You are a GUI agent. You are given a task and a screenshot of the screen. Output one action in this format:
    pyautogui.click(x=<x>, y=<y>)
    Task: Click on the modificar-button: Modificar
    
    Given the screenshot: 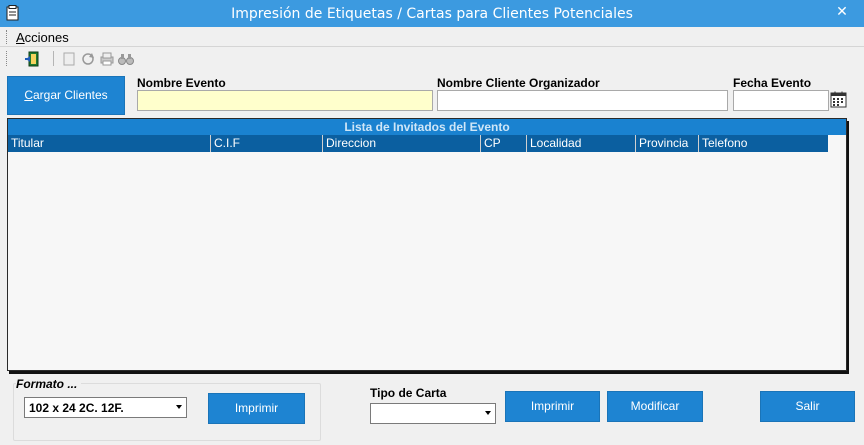 What is the action you would take?
    pyautogui.click(x=655, y=406)
    